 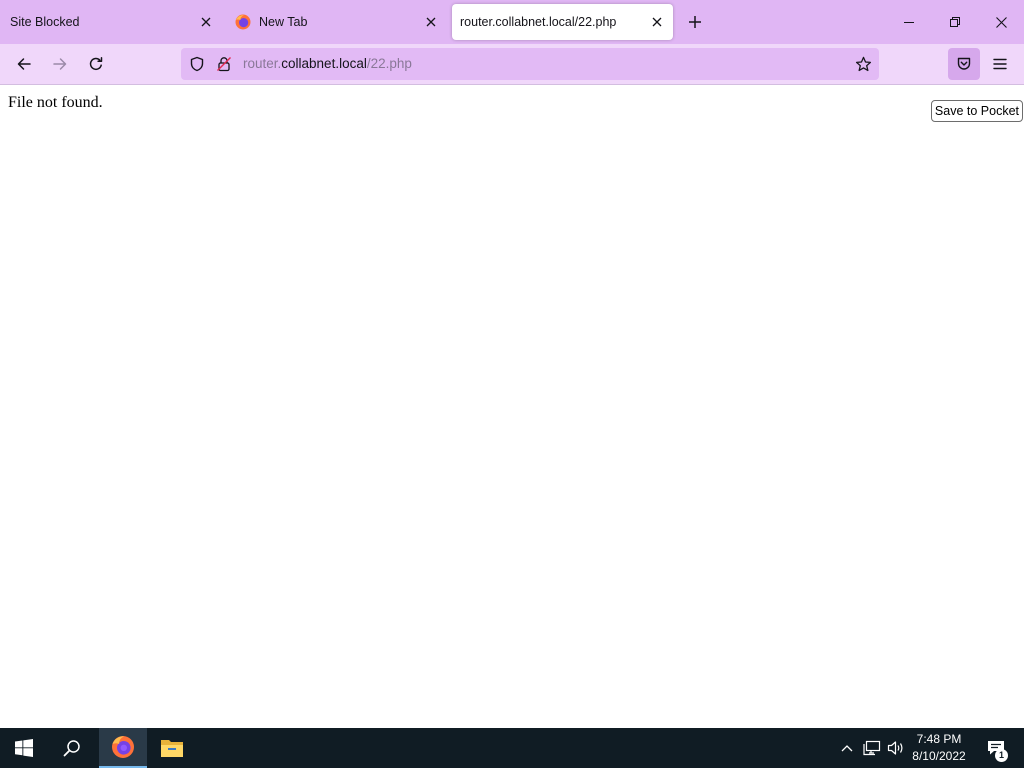 I want to click on notification-count-badge: 1, so click(x=1001, y=755).